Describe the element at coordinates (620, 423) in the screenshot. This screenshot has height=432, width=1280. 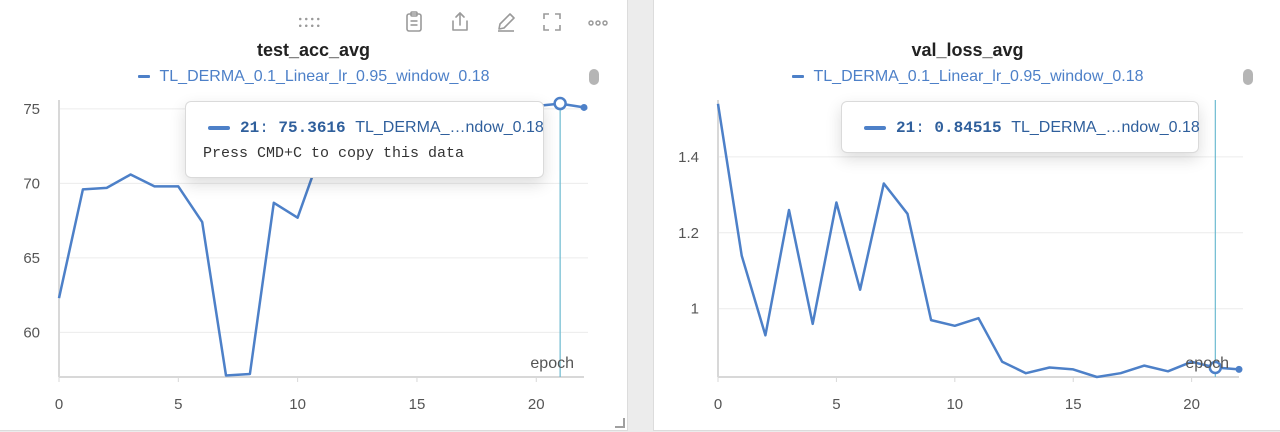
I see `resize-handle` at that location.